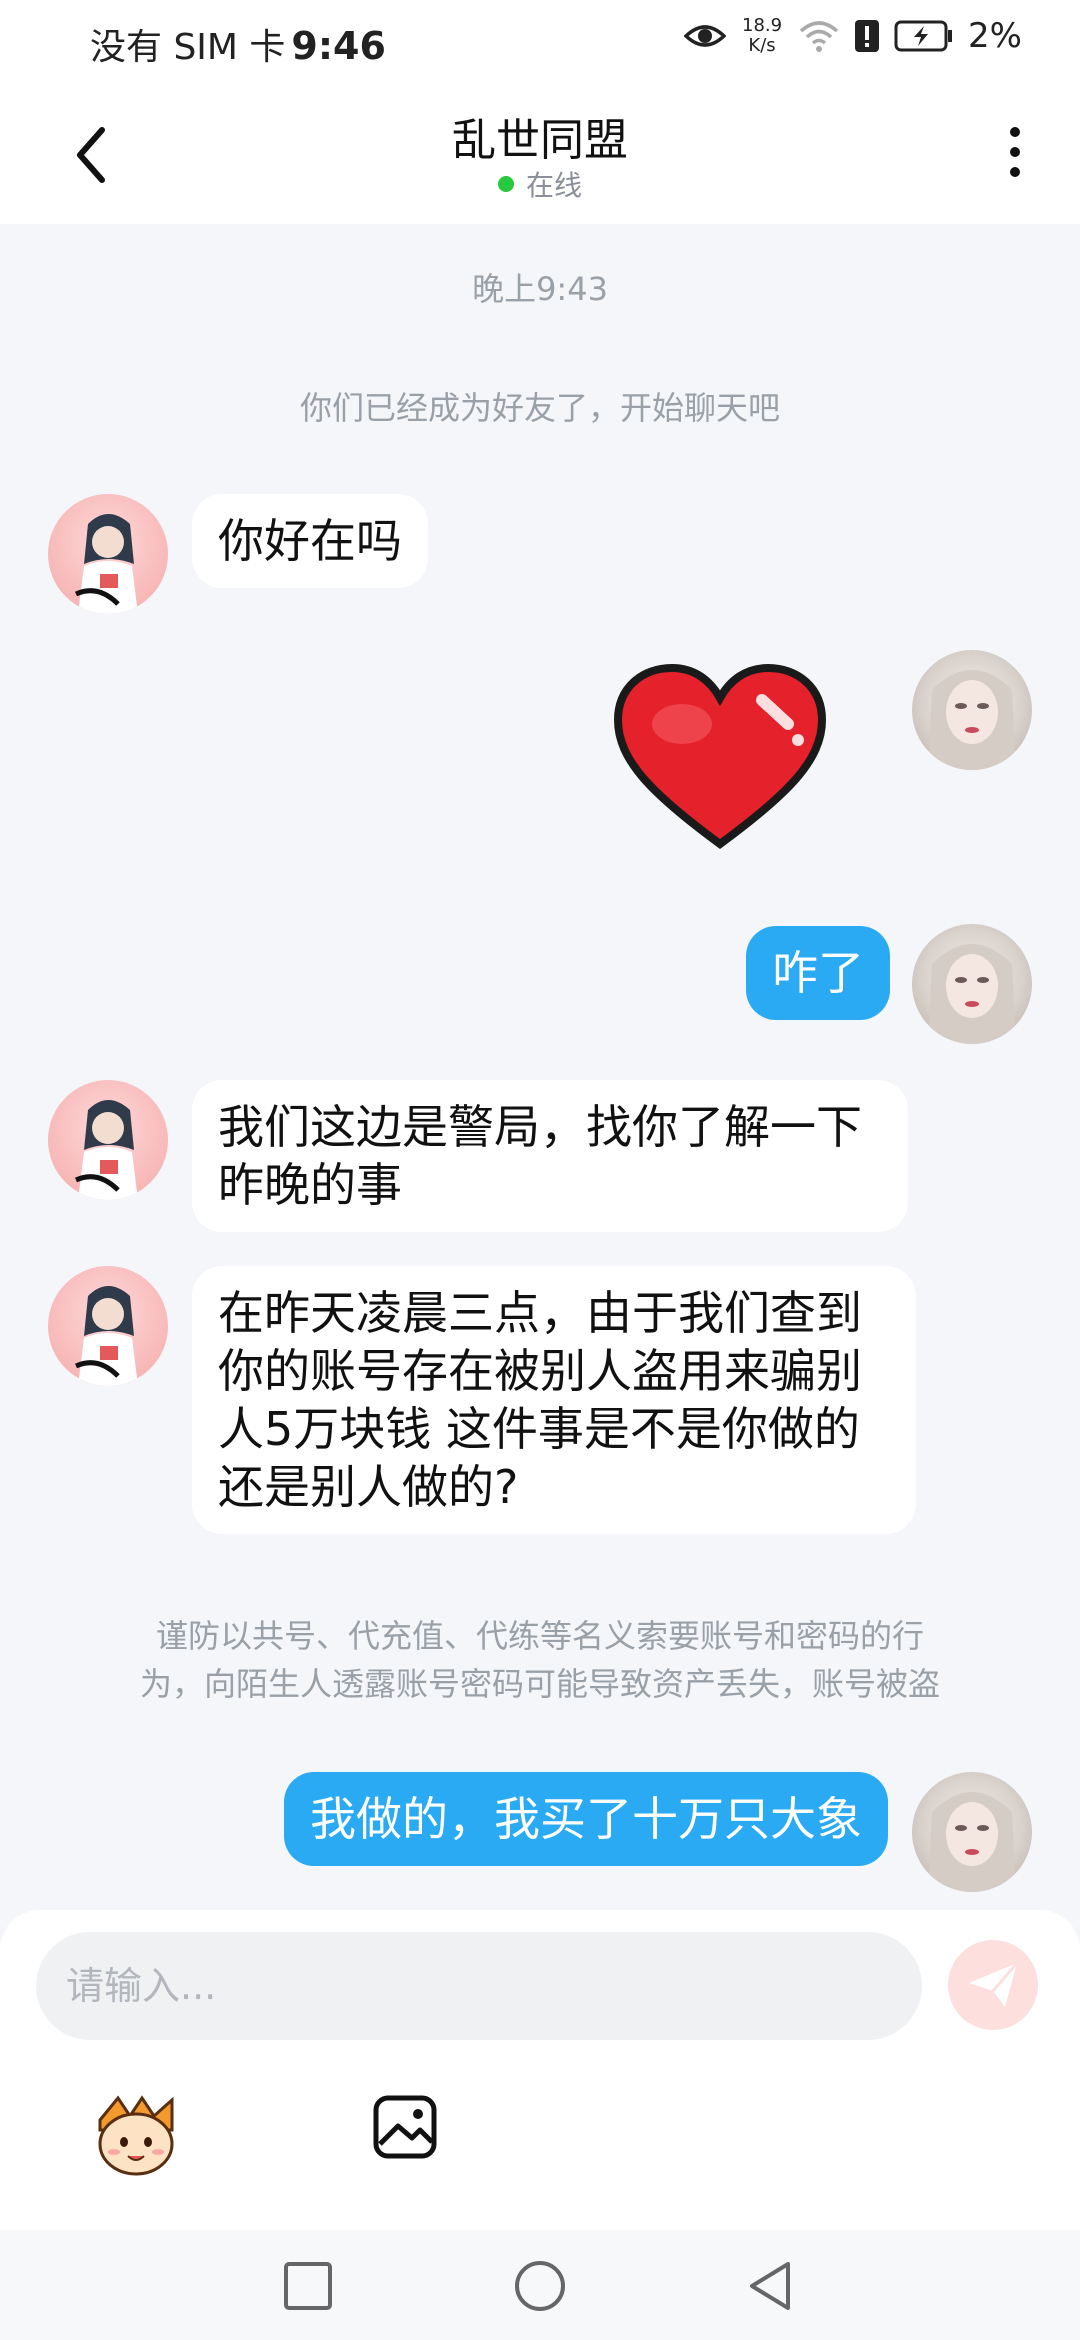 This screenshot has width=1080, height=2340. I want to click on battery-percent: 2%, so click(995, 36).